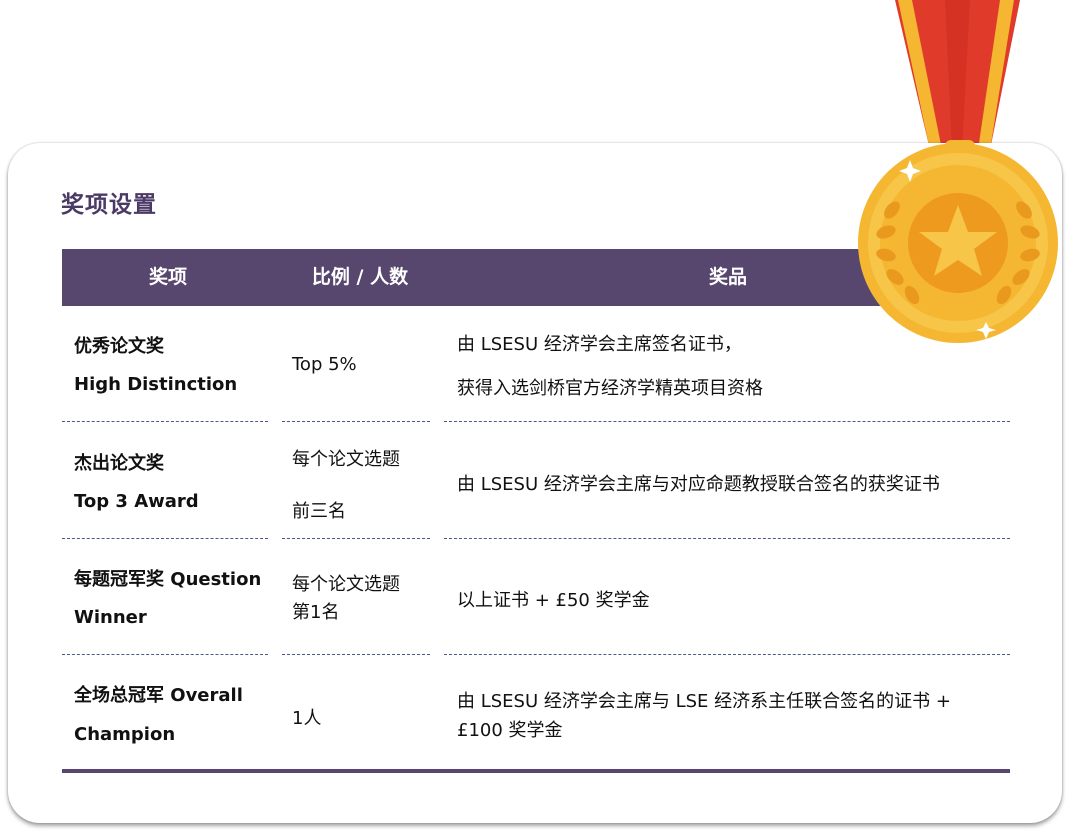 This screenshot has width=1080, height=837. Describe the element at coordinates (119, 463) in the screenshot. I see `award-name-cn: 杰出论文奖` at that location.